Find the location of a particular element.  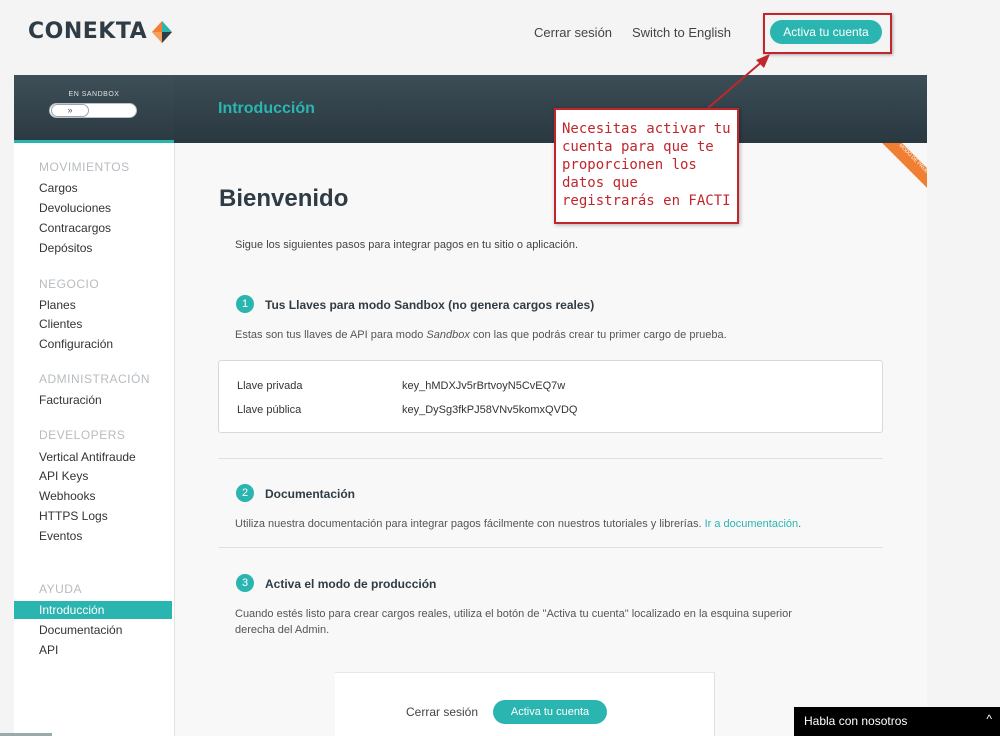

private-key-label: Llave privada is located at coordinates (270, 386).